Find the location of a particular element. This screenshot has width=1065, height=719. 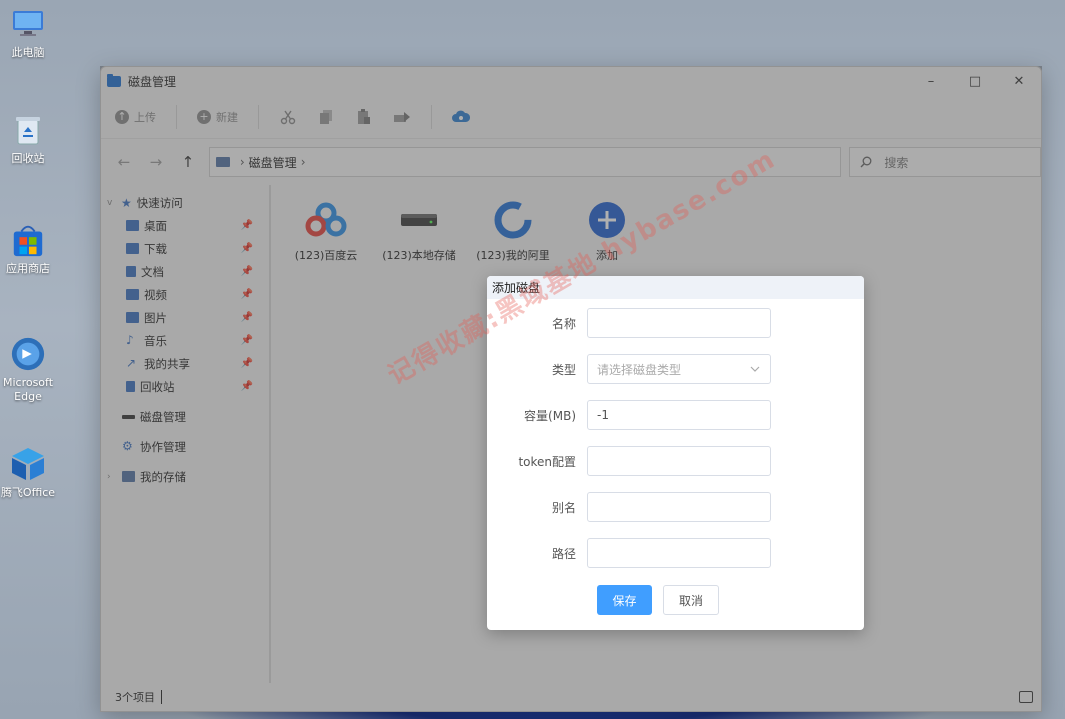

capacity-field is located at coordinates (679, 415).